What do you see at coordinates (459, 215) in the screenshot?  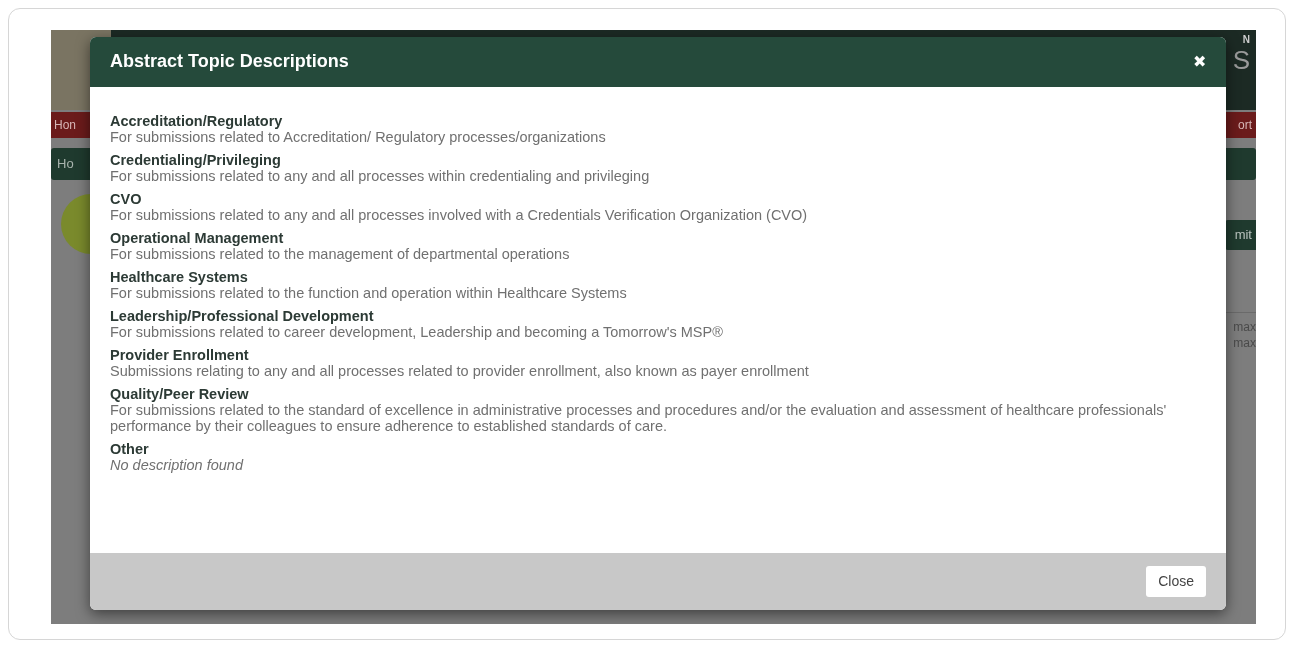 I see `topic-description: For submissions related to any and all processes involved with a Credentials Verification Organization (CVO)` at bounding box center [459, 215].